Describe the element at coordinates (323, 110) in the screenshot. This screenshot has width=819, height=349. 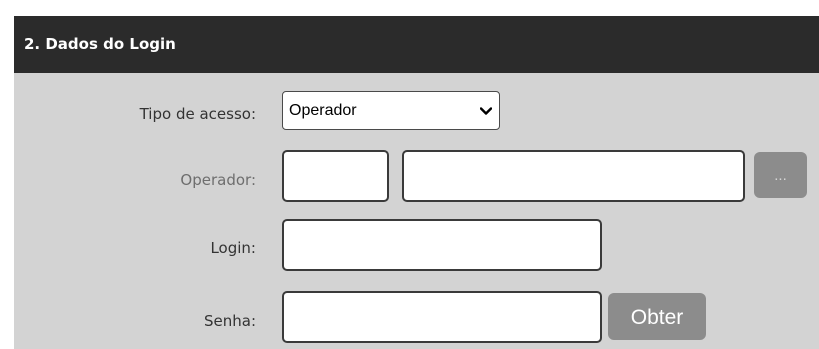
I see `tipo-acesso-selected-value: Operador` at that location.